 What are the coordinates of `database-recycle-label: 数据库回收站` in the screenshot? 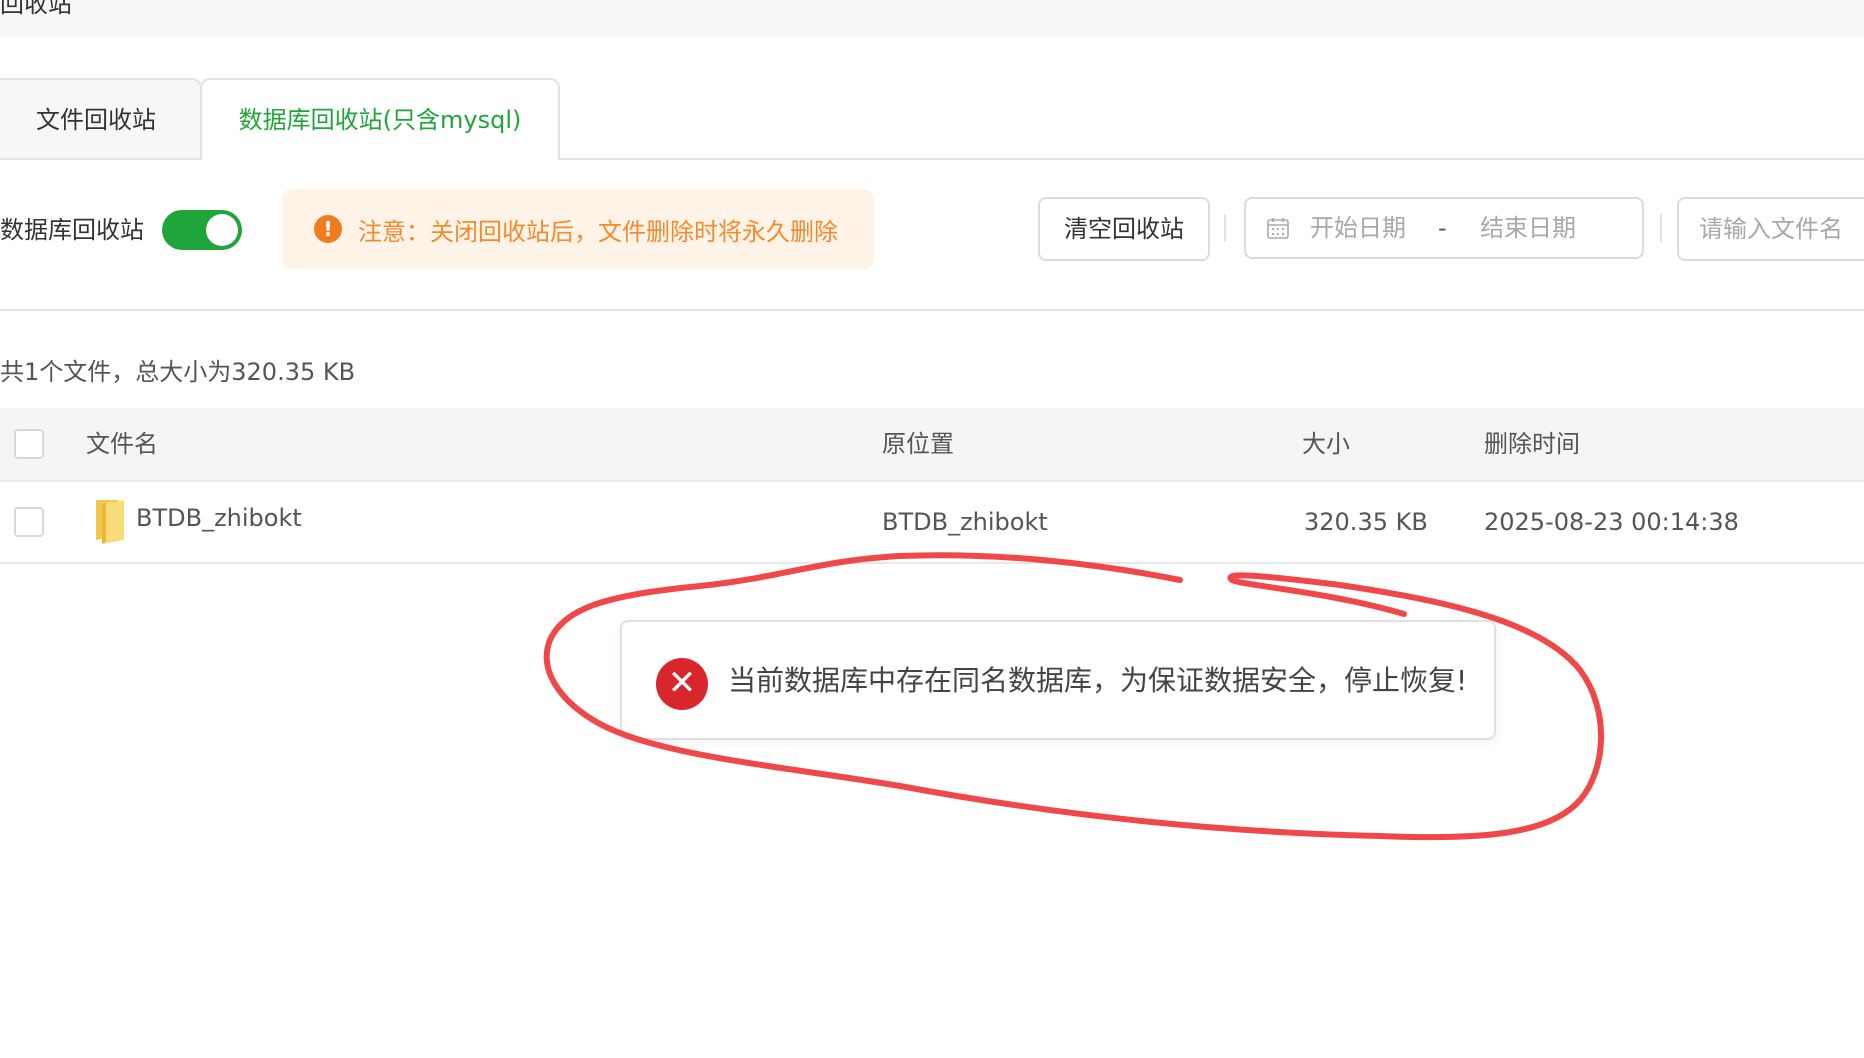 It's located at (72, 230).